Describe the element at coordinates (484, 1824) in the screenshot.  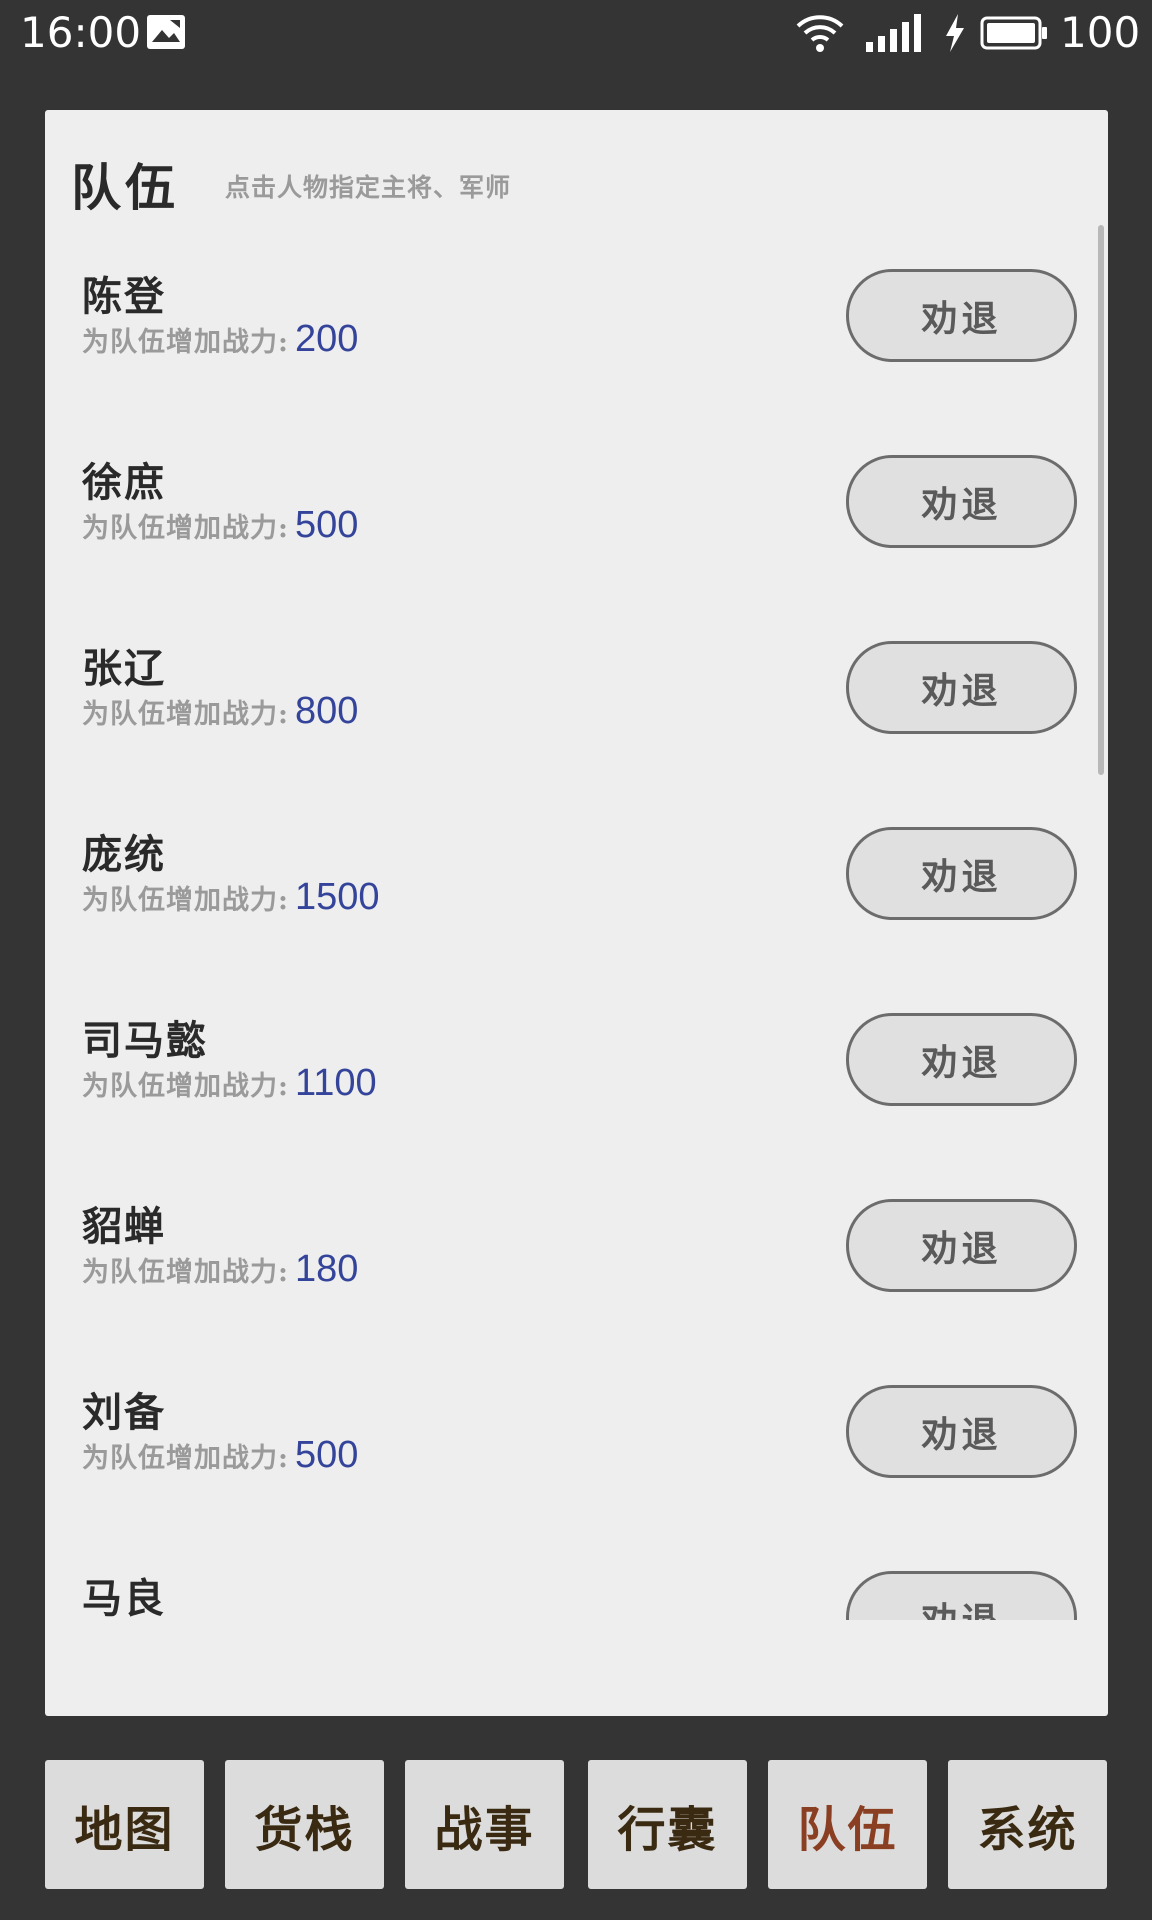
I see `tab-battle: 战事` at that location.